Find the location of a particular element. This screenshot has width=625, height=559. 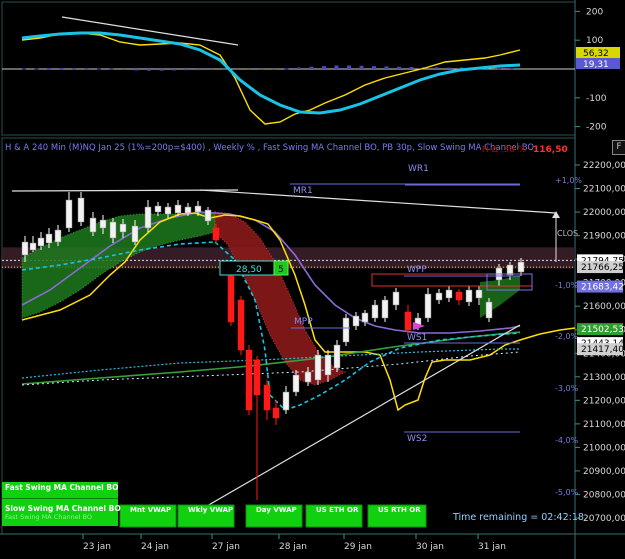

vwap-button-label: Wkly VWAP is located at coordinates (210, 510).